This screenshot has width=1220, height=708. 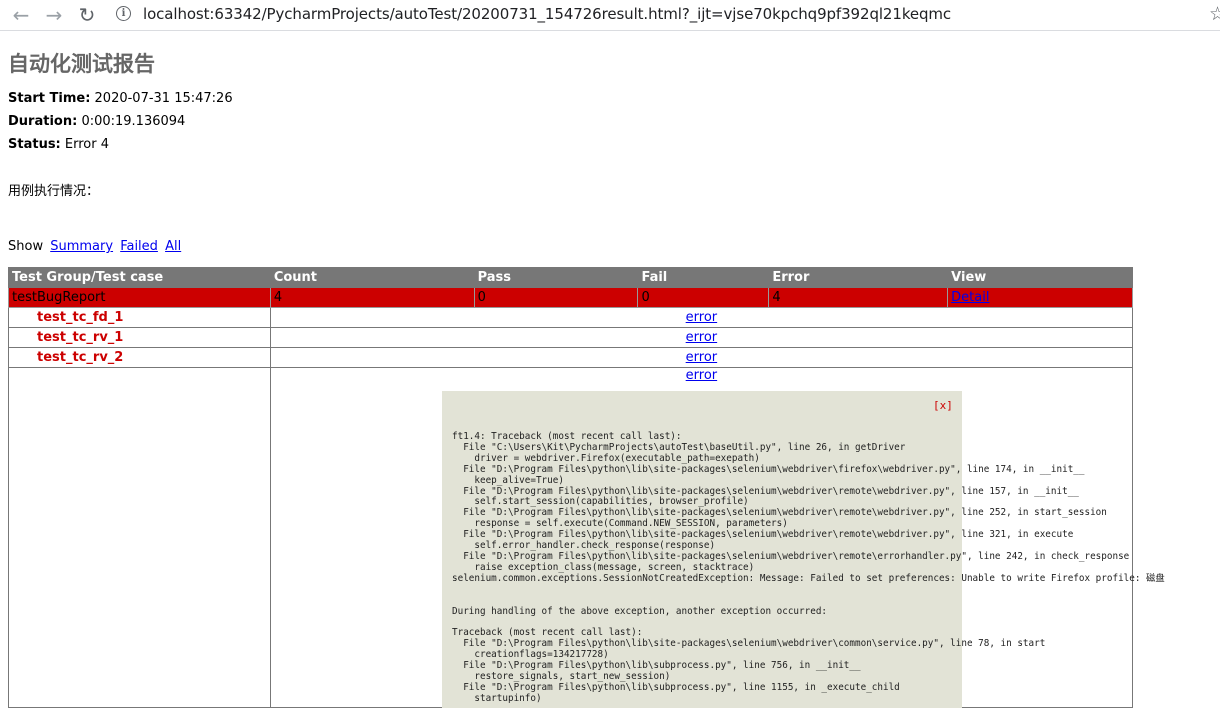 I want to click on page-title: 自动化测试报告, so click(x=81, y=64).